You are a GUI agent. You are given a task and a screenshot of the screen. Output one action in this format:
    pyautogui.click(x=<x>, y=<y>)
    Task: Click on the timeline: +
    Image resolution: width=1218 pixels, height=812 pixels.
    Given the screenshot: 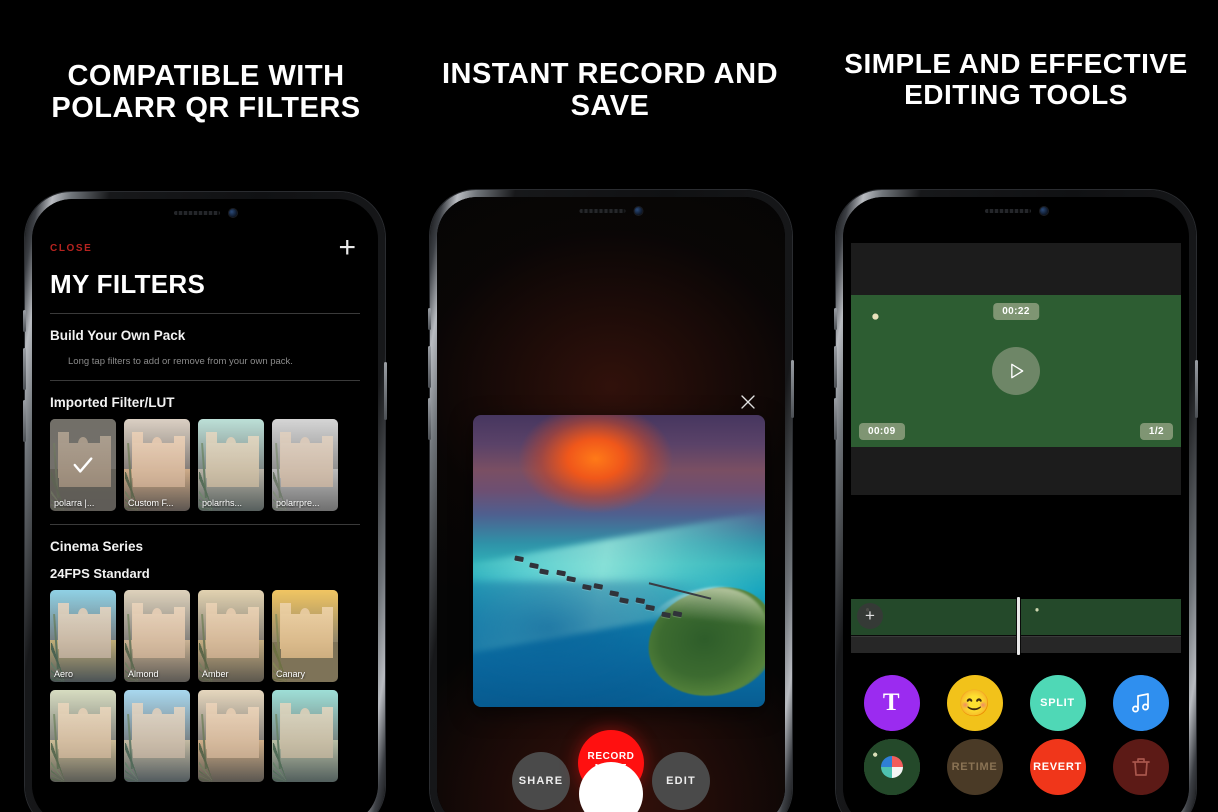 What is the action you would take?
    pyautogui.click(x=1016, y=626)
    